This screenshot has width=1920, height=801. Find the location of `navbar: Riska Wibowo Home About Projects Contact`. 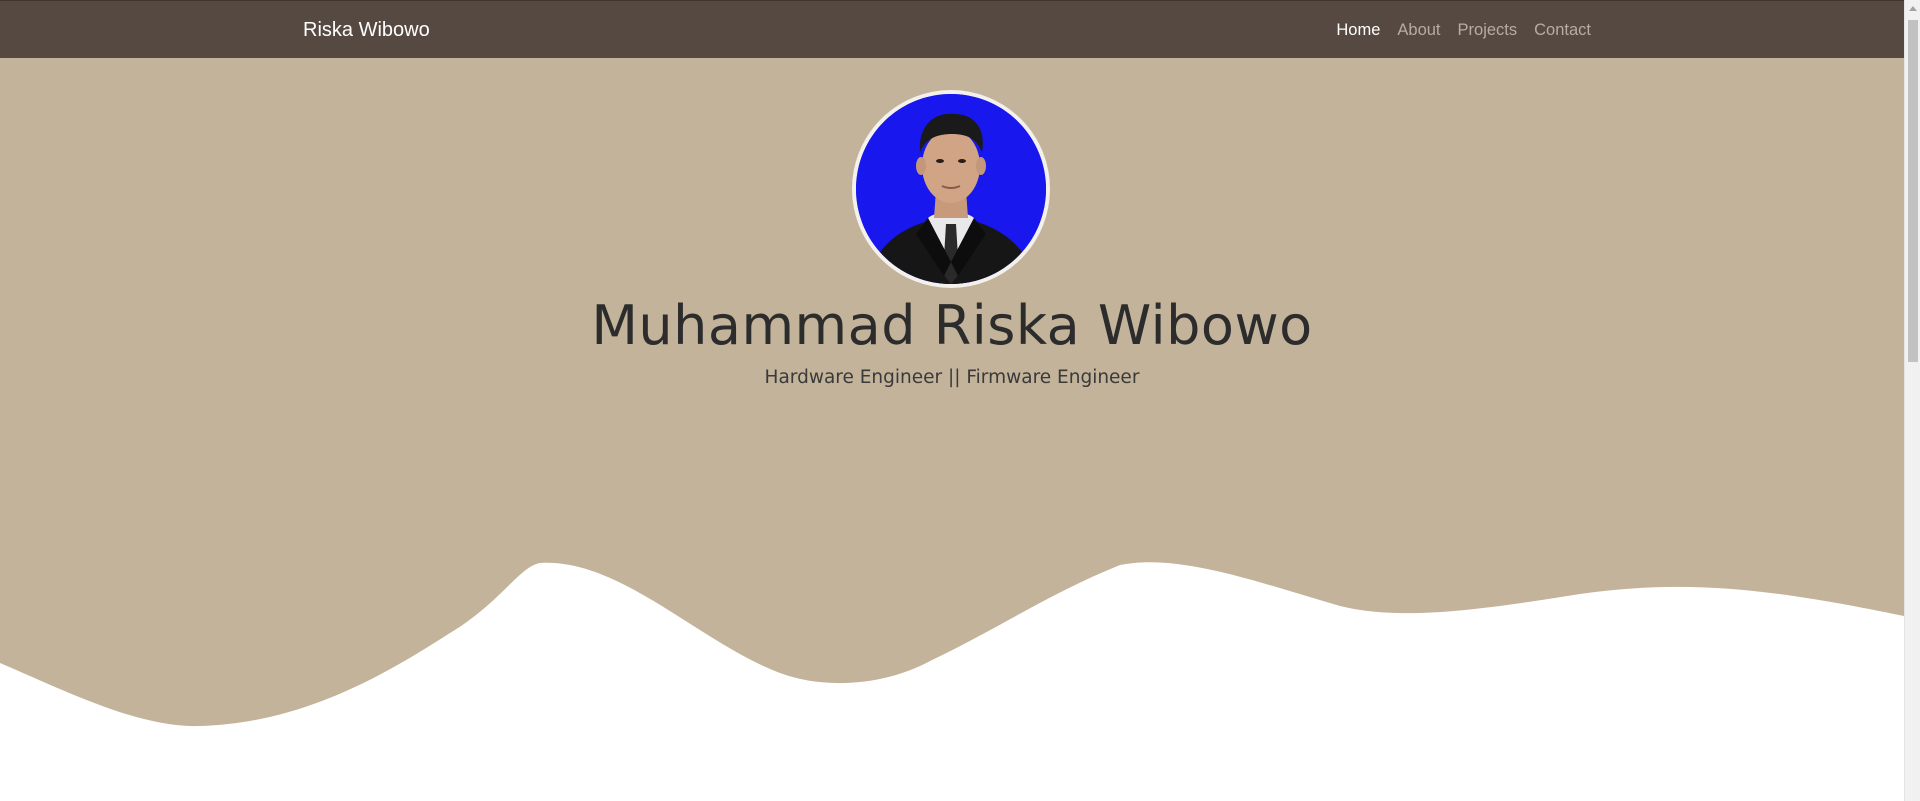

navbar: Riska Wibowo Home About Projects Contact is located at coordinates (952, 29).